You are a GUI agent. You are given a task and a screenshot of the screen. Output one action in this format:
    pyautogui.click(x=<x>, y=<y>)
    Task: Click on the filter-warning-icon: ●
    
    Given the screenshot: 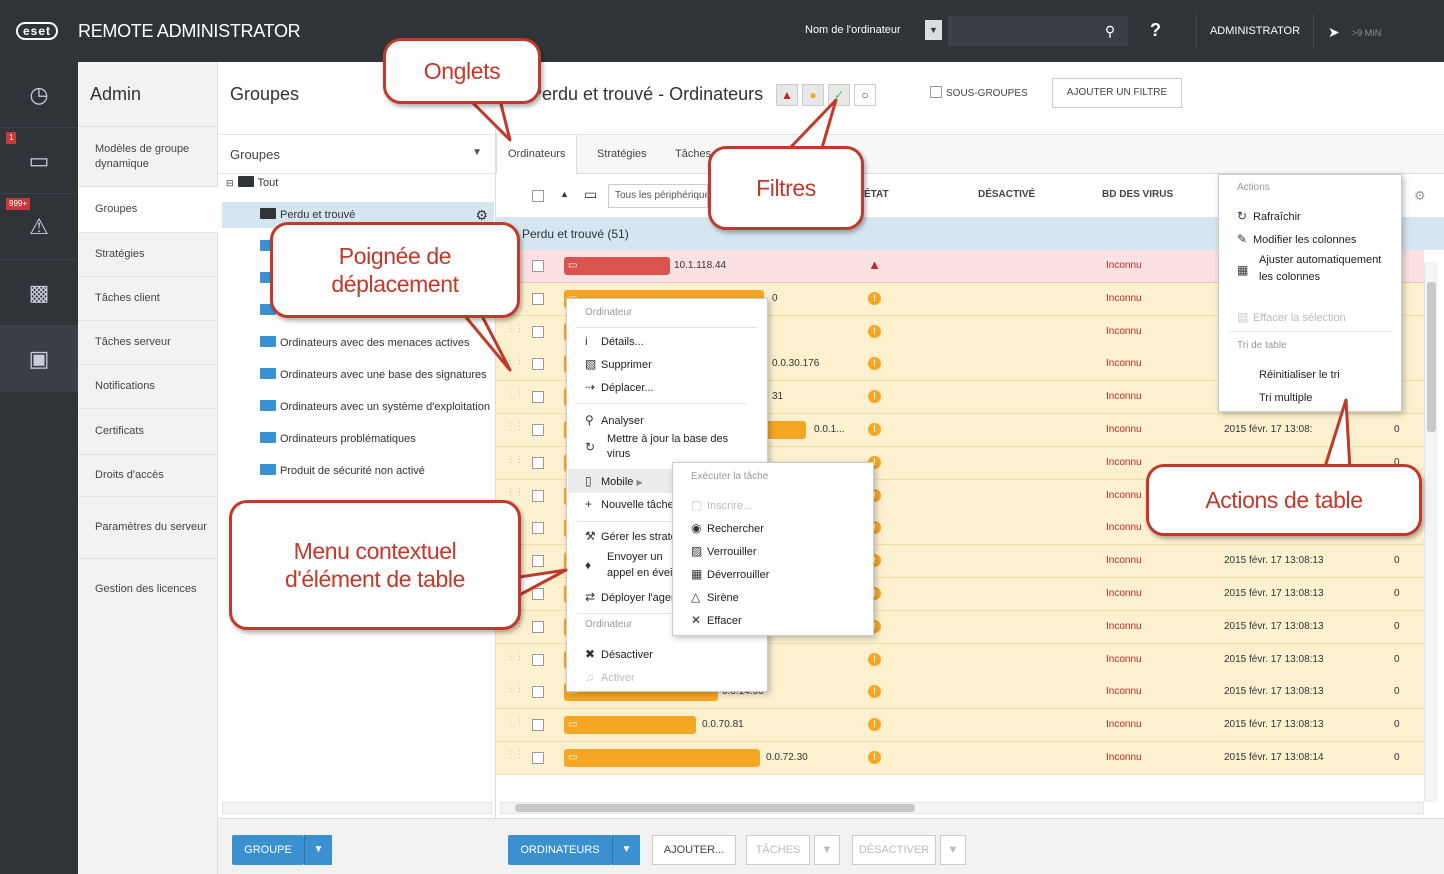 What is the action you would take?
    pyautogui.click(x=813, y=95)
    